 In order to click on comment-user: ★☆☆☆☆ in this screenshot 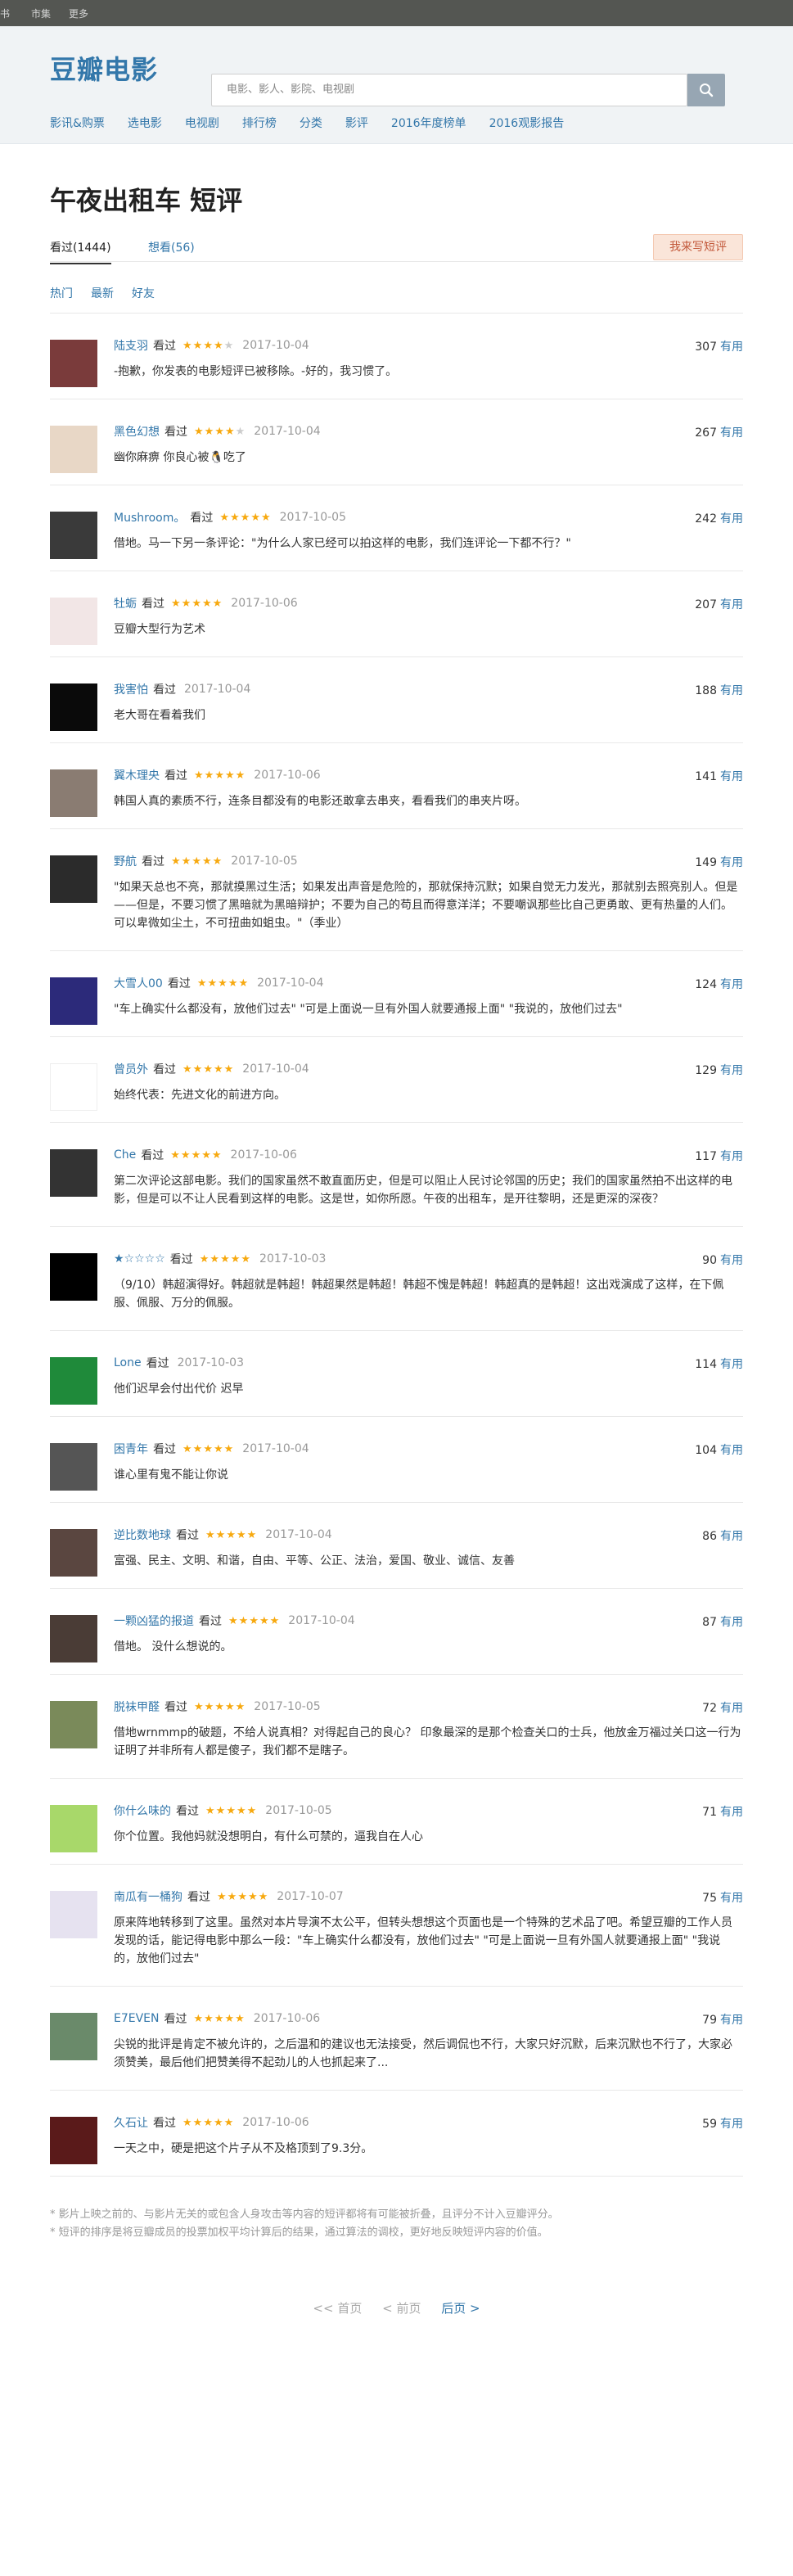, I will do `click(139, 1258)`.